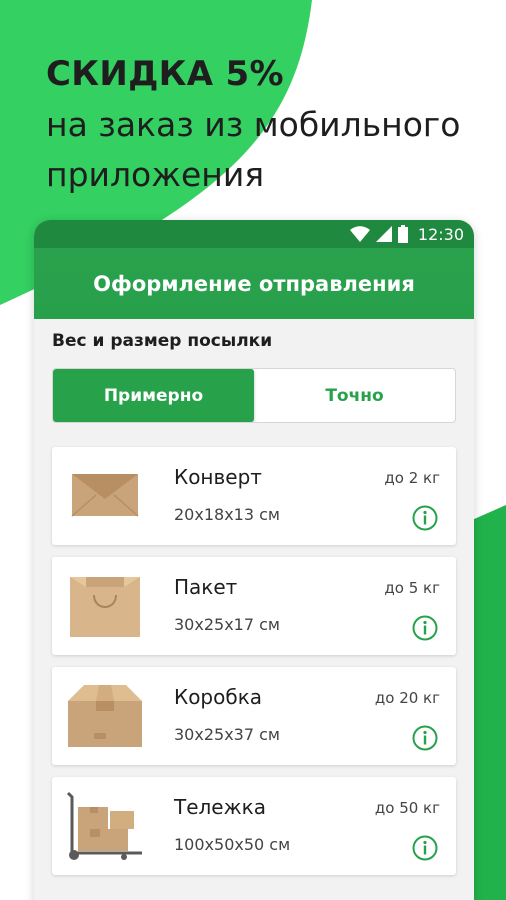 The width and height of the screenshot is (506, 900). Describe the element at coordinates (354, 395) in the screenshot. I see `exact-tab: Точно` at that location.